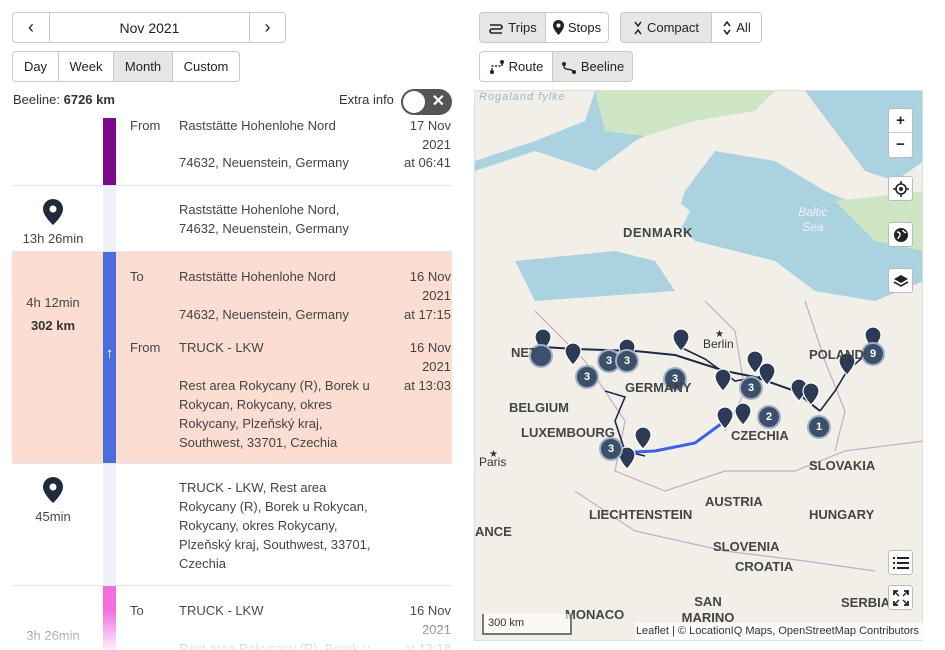  I want to click on globe-button, so click(900, 234).